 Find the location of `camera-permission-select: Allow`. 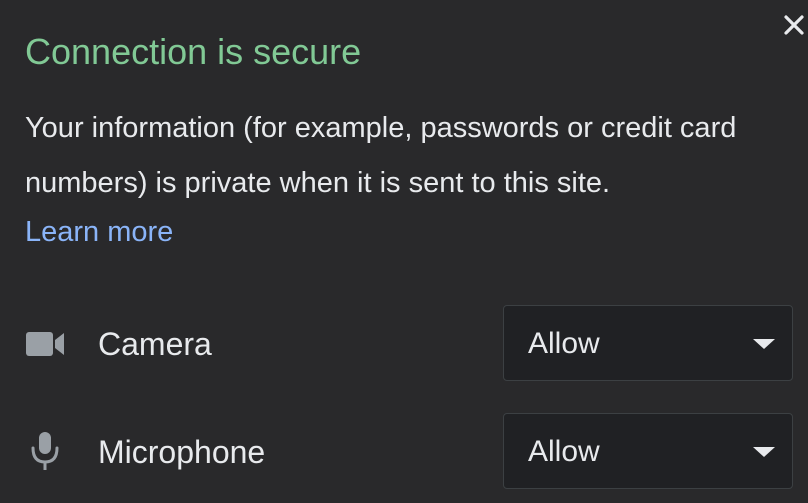

camera-permission-select: Allow is located at coordinates (648, 343).